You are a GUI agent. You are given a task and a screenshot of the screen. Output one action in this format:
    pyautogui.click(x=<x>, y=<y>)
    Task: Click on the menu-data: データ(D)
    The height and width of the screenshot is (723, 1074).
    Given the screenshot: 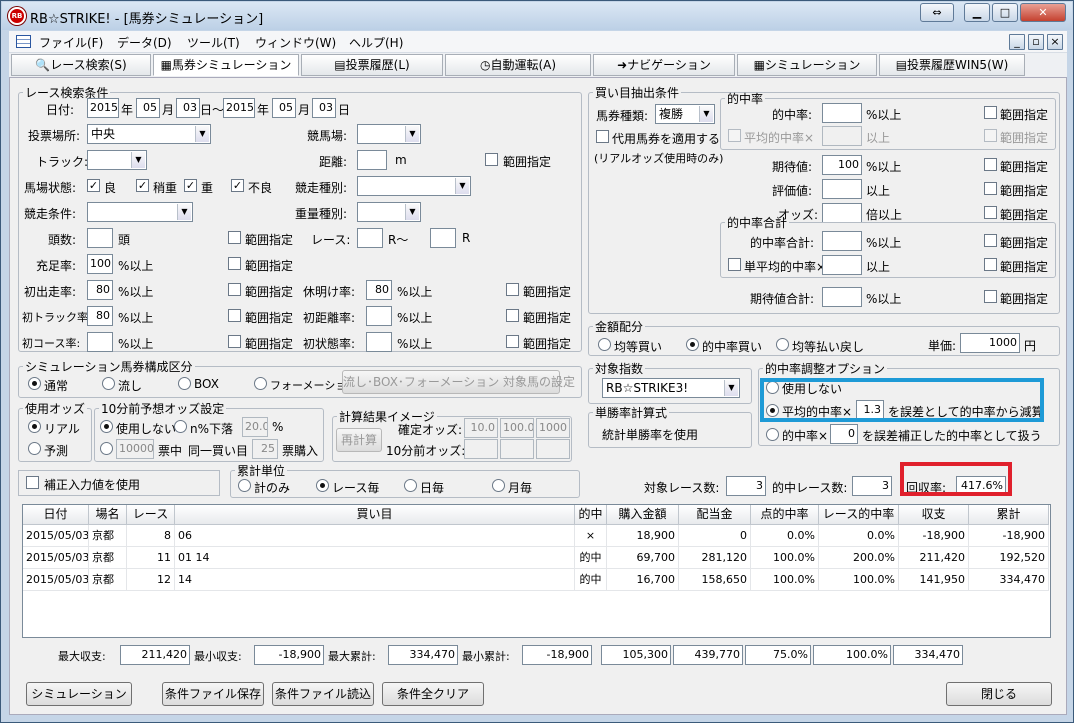 What is the action you would take?
    pyautogui.click(x=144, y=42)
    